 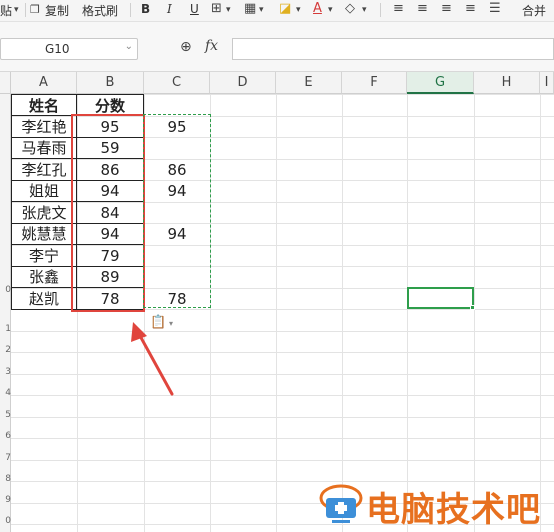 What do you see at coordinates (44, 234) in the screenshot?
I see `table-cell: 姚慧慧` at bounding box center [44, 234].